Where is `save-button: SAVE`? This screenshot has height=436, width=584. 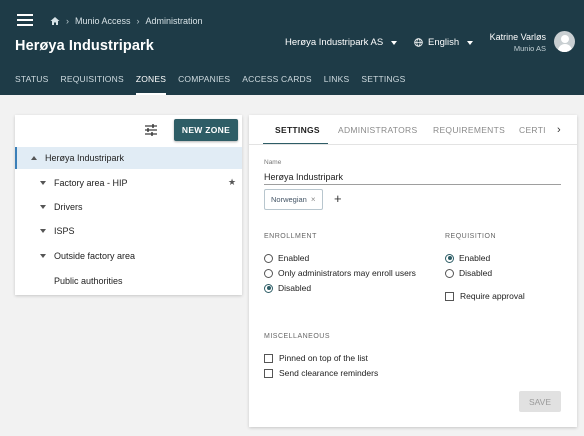
save-button: SAVE is located at coordinates (540, 401).